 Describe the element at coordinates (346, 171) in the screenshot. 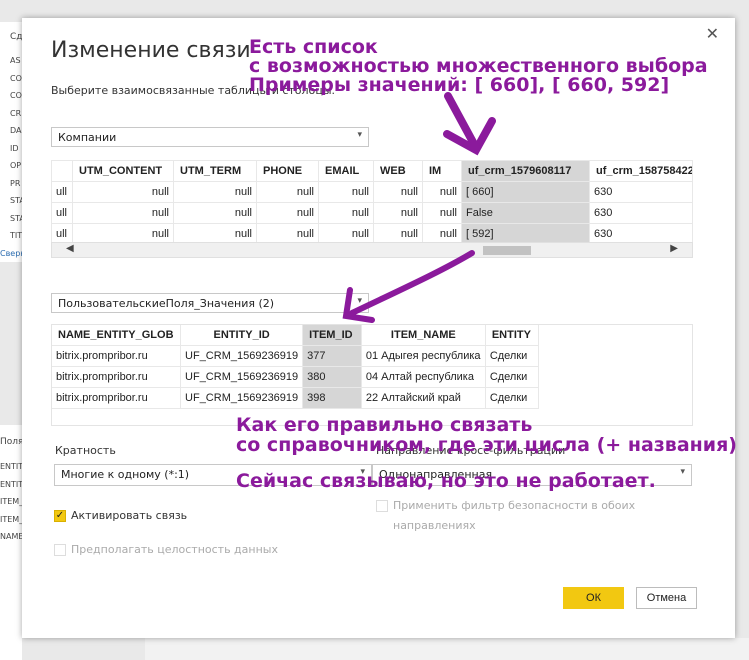

I see `column-header: EMAIL` at that location.